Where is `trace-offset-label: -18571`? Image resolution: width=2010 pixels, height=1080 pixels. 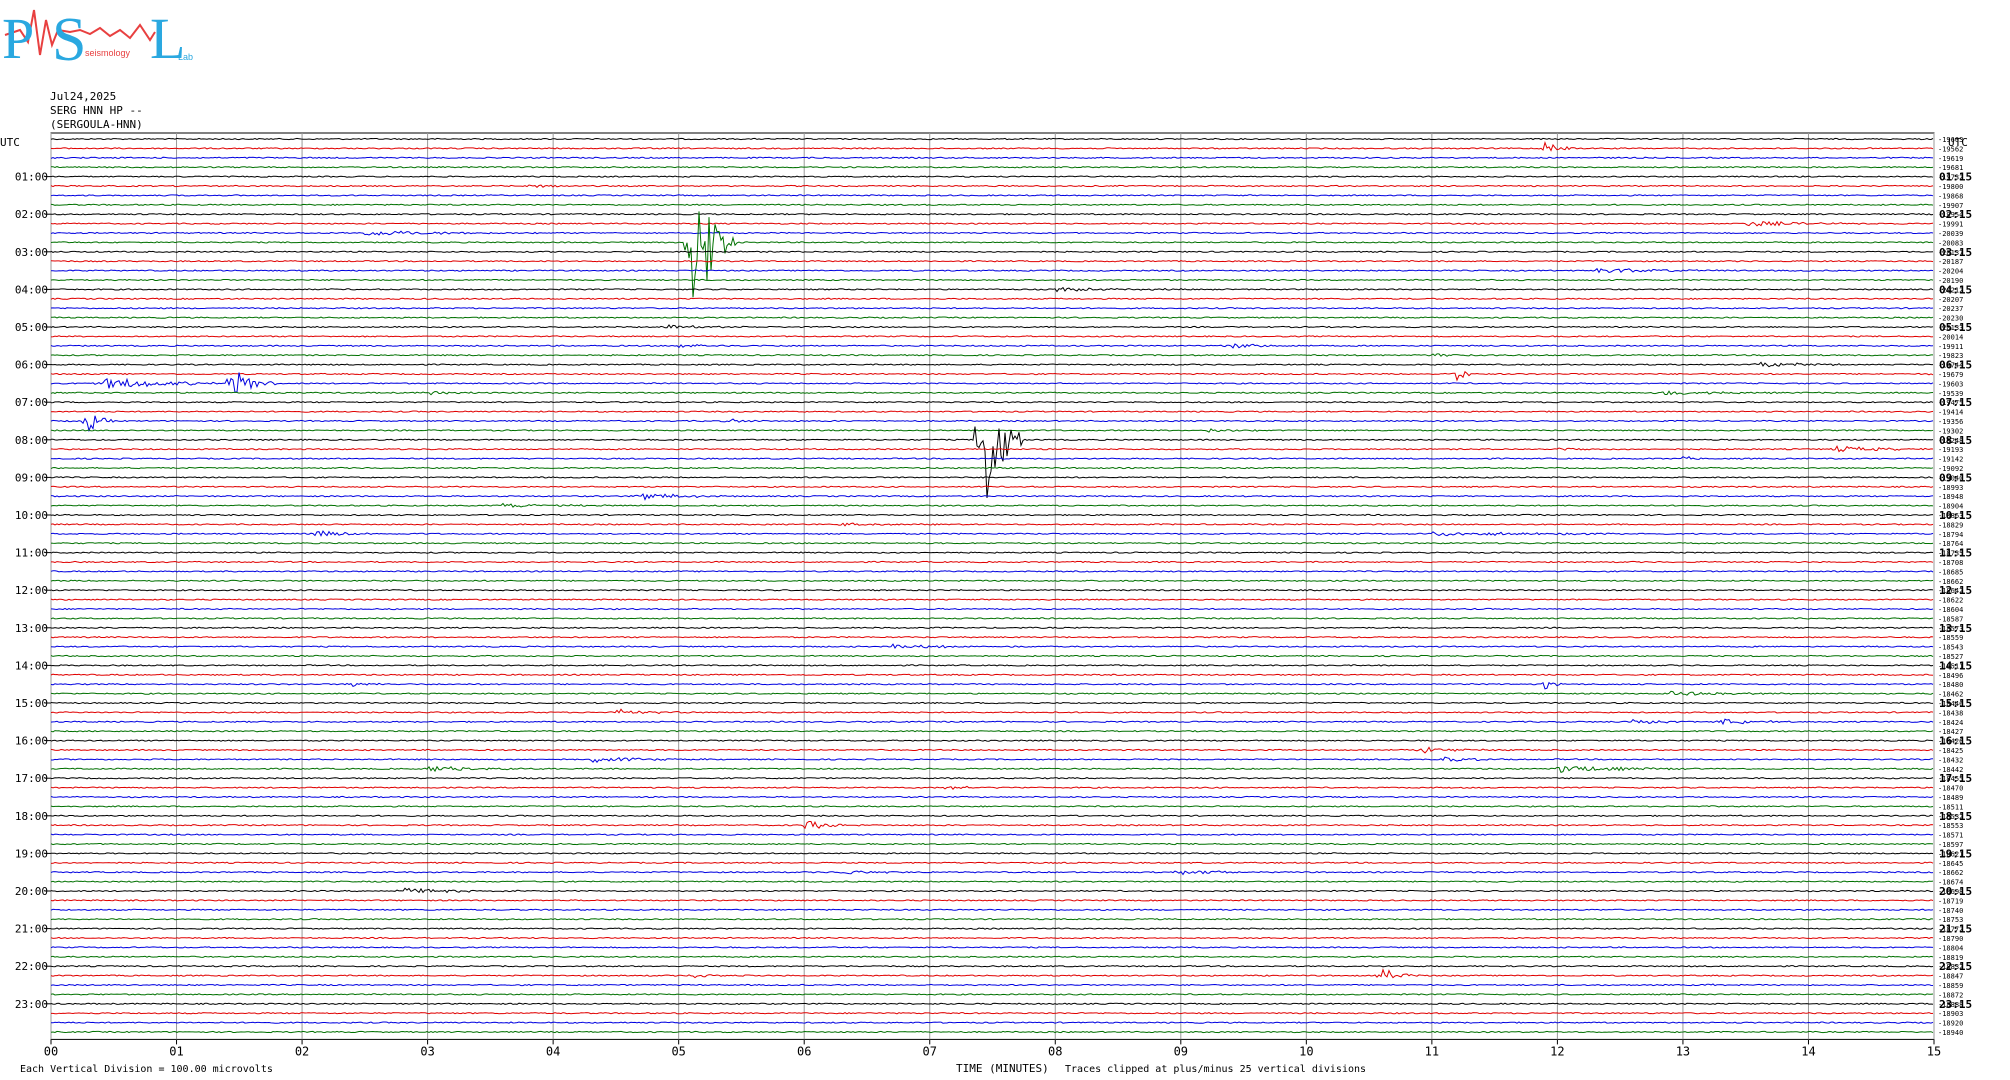
trace-offset-label: -18571 is located at coordinates (1950, 836).